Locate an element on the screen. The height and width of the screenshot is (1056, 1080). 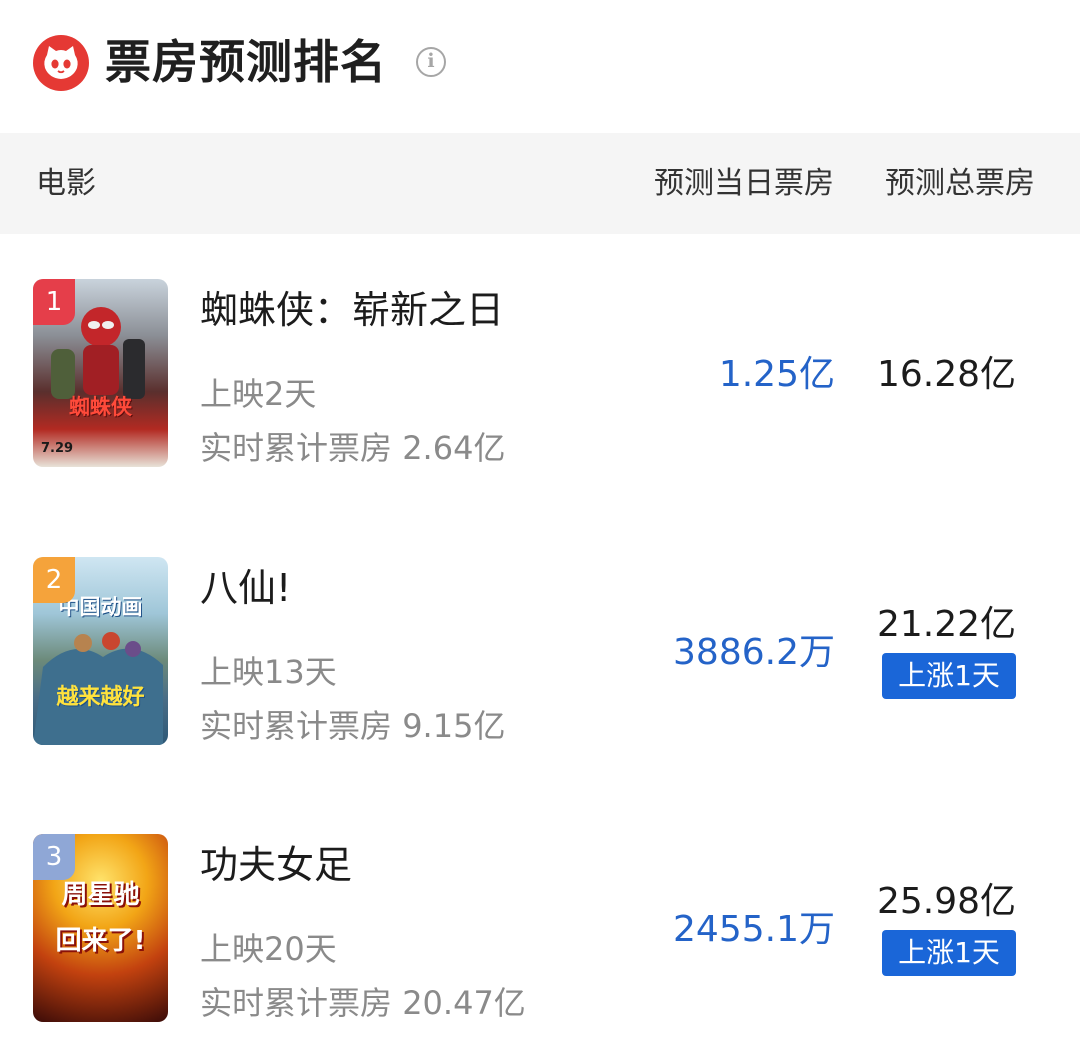
forecast-today-value: 2455.1万 is located at coordinates (754, 929).